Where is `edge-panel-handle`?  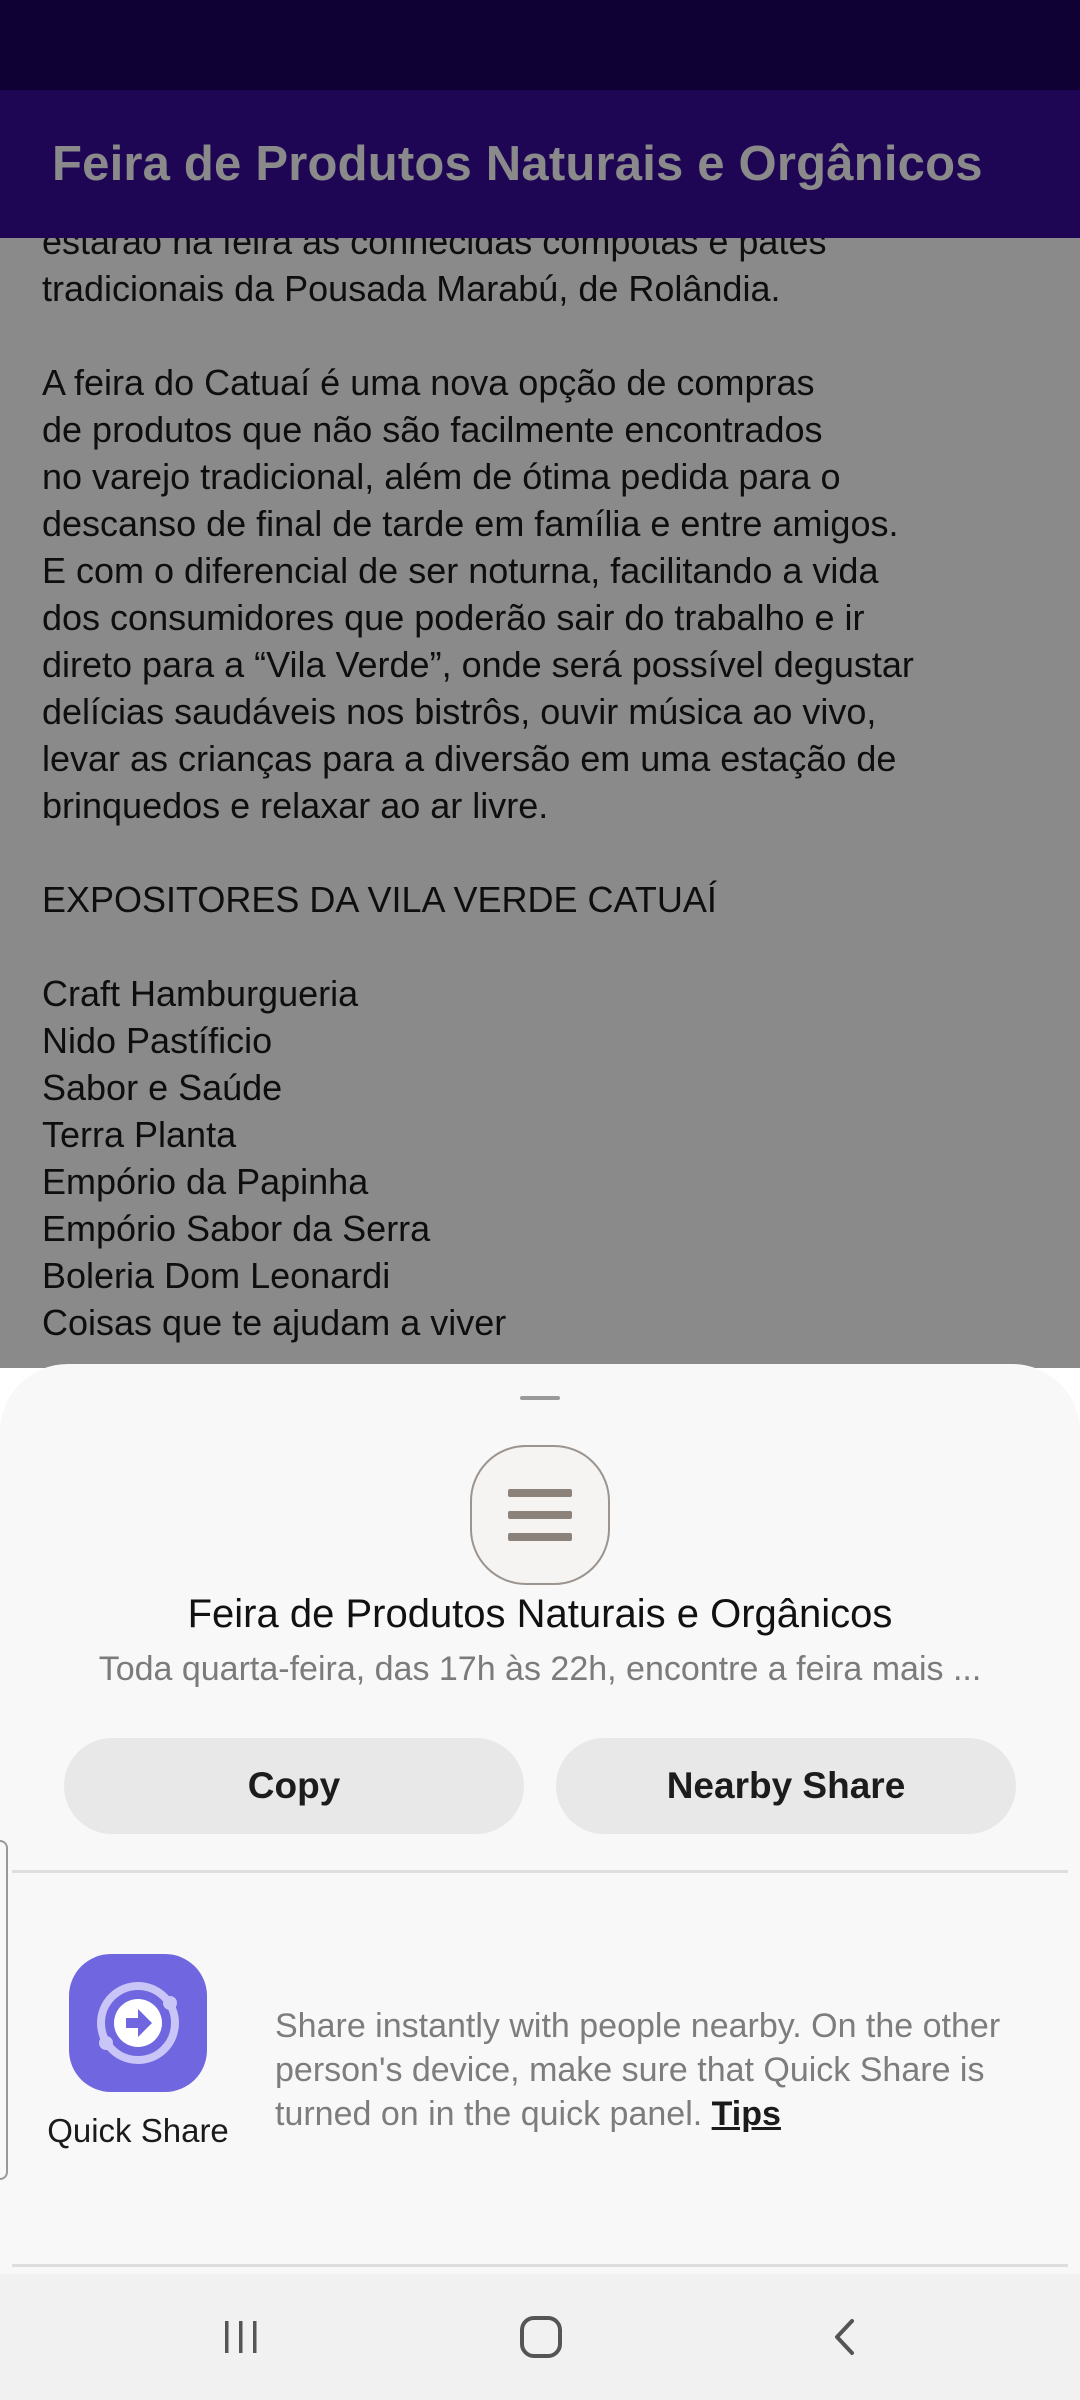
edge-panel-handle is located at coordinates (4, 2010).